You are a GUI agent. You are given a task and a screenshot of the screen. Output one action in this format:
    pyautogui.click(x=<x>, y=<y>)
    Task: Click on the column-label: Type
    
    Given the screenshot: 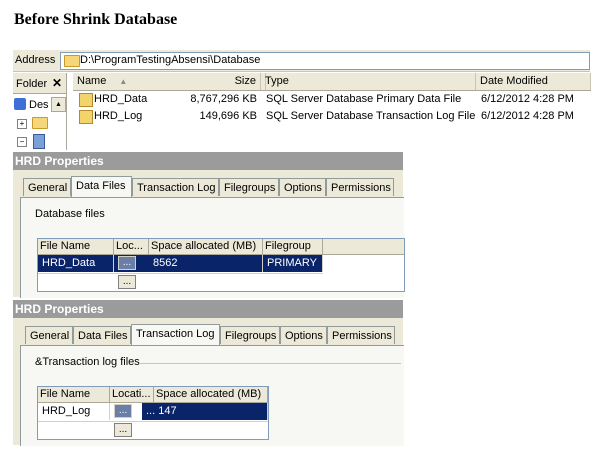 What is the action you would take?
    pyautogui.click(x=277, y=81)
    